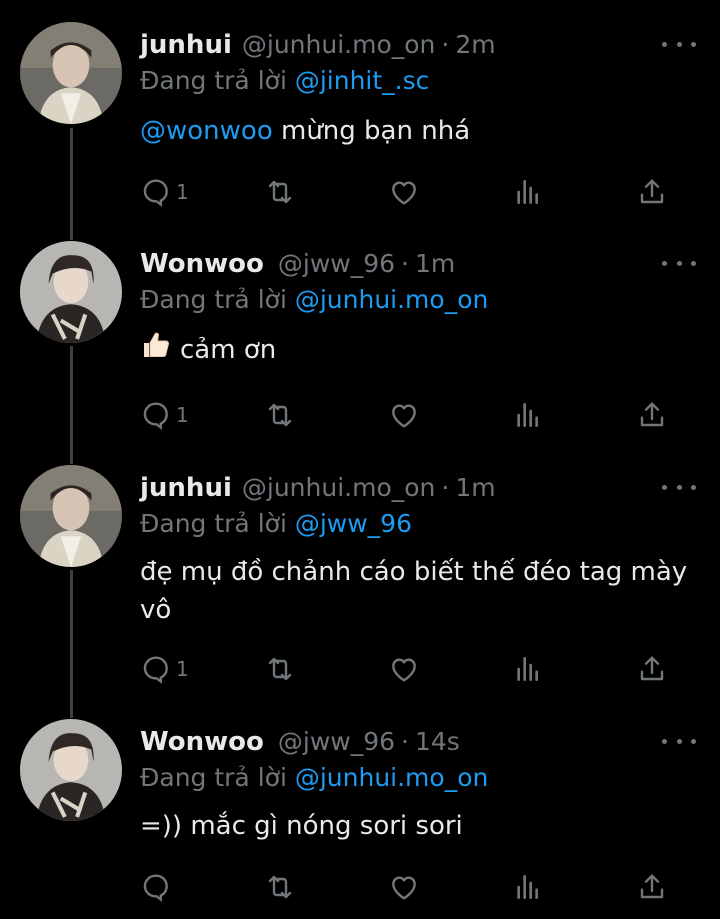 Image resolution: width=720 pixels, height=919 pixels. What do you see at coordinates (353, 523) in the screenshot?
I see `reply-to-link: @jww_96` at bounding box center [353, 523].